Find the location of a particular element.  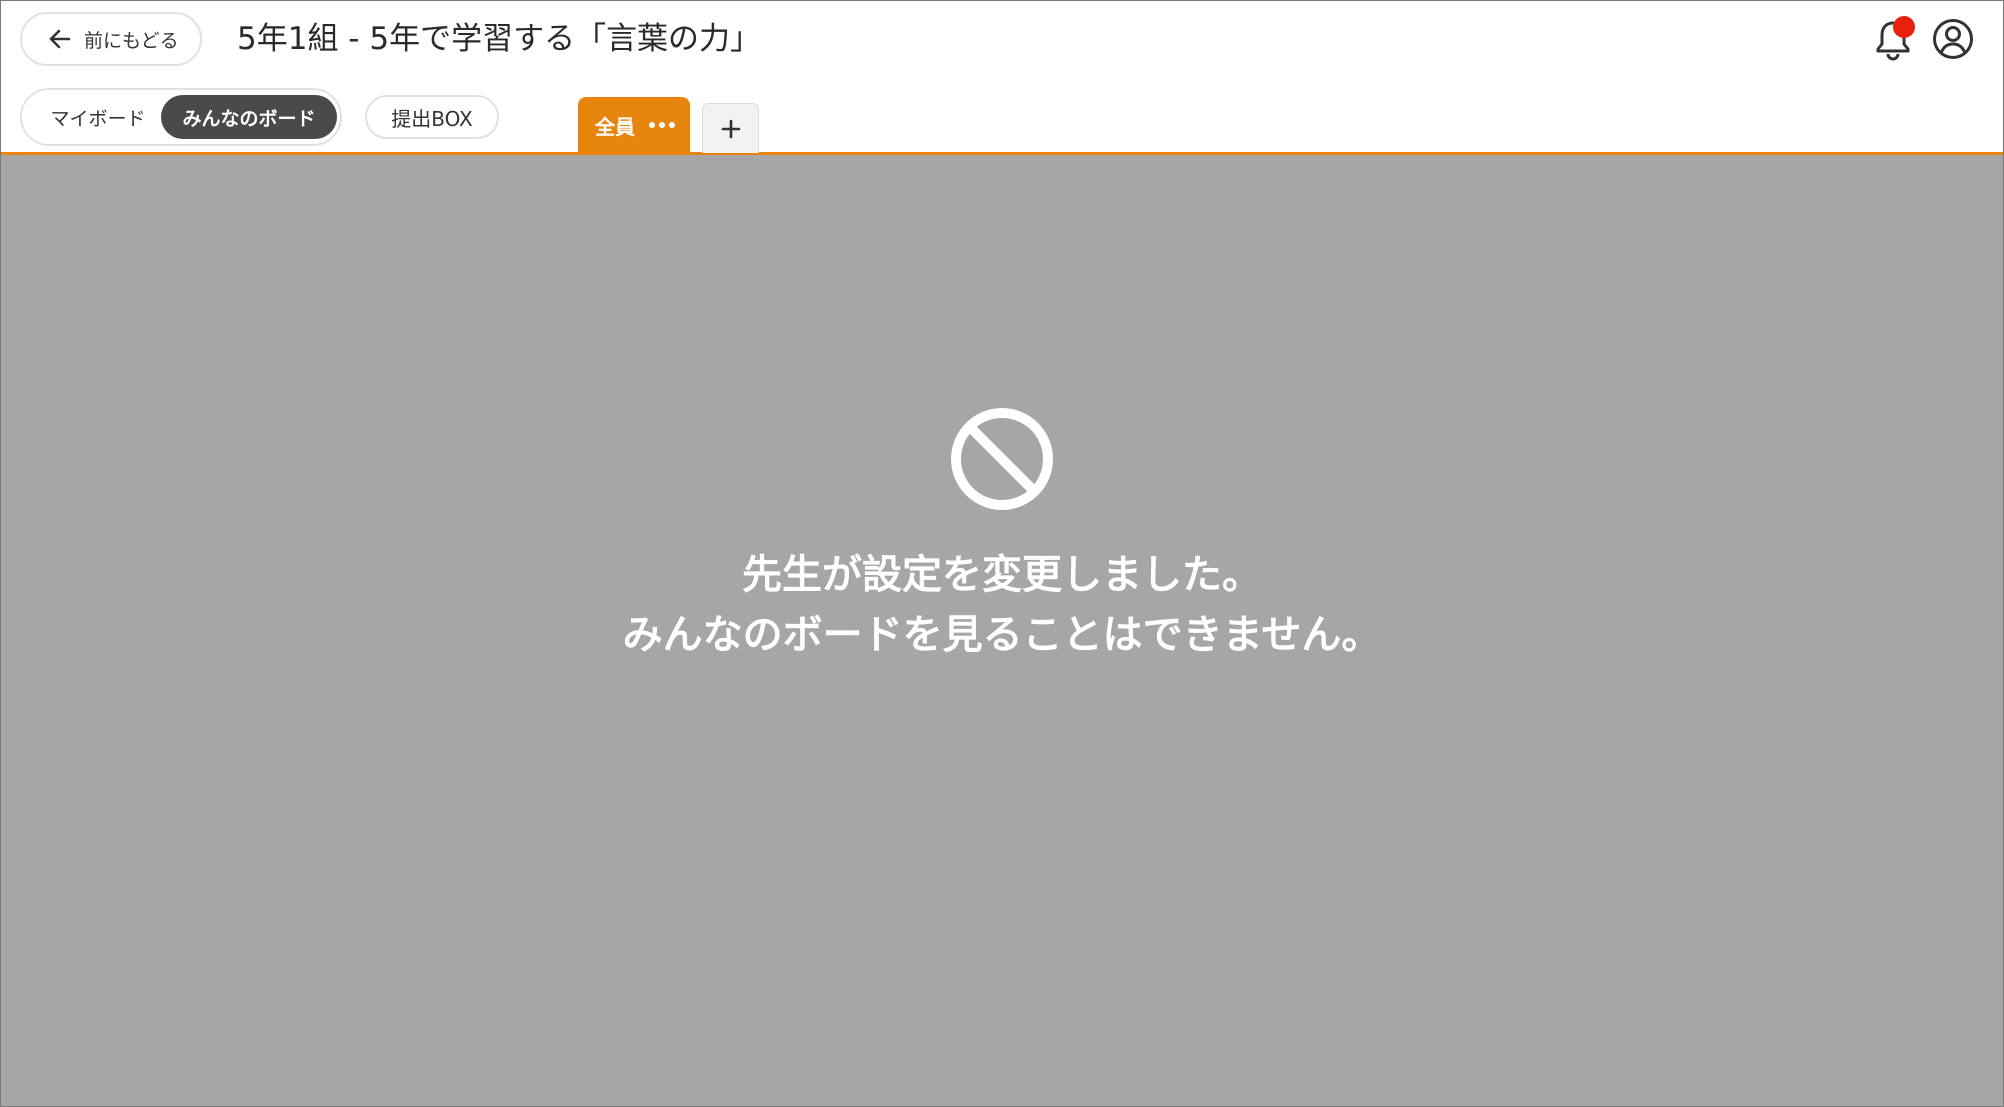

plus-icon is located at coordinates (730, 128).